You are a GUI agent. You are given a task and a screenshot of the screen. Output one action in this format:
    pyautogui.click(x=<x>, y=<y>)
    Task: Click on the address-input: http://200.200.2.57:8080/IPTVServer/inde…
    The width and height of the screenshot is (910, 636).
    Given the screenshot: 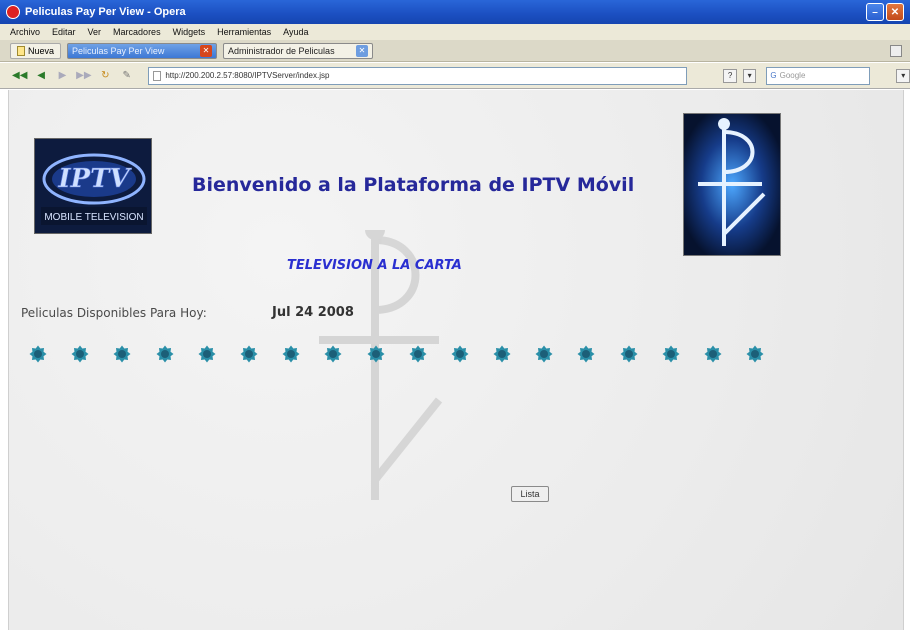 What is the action you would take?
    pyautogui.click(x=418, y=75)
    